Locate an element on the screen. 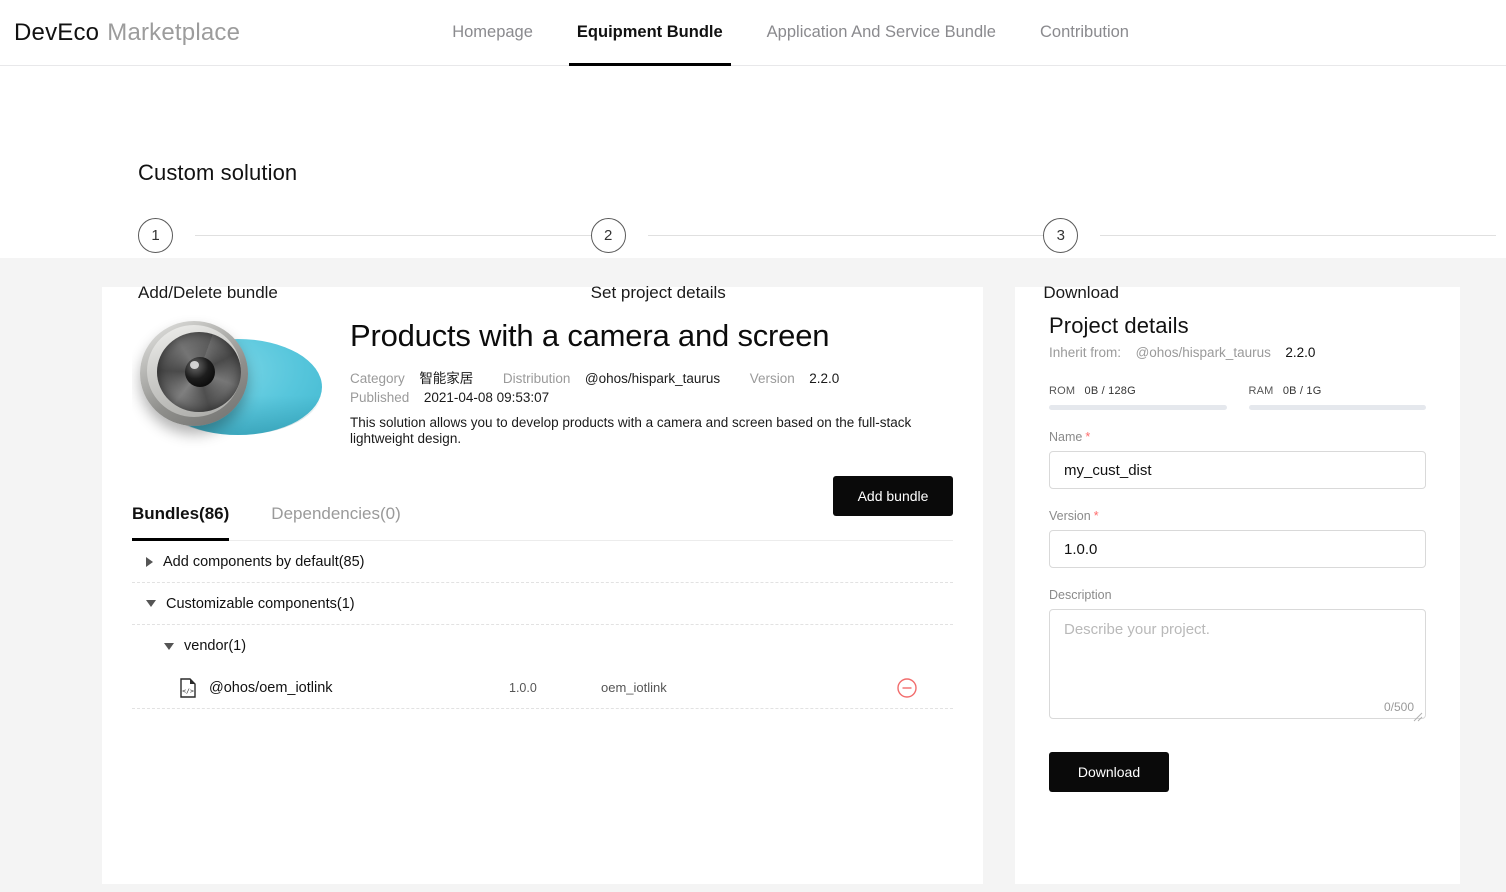 This screenshot has width=1506, height=892. name-label-text: Name is located at coordinates (1066, 437).